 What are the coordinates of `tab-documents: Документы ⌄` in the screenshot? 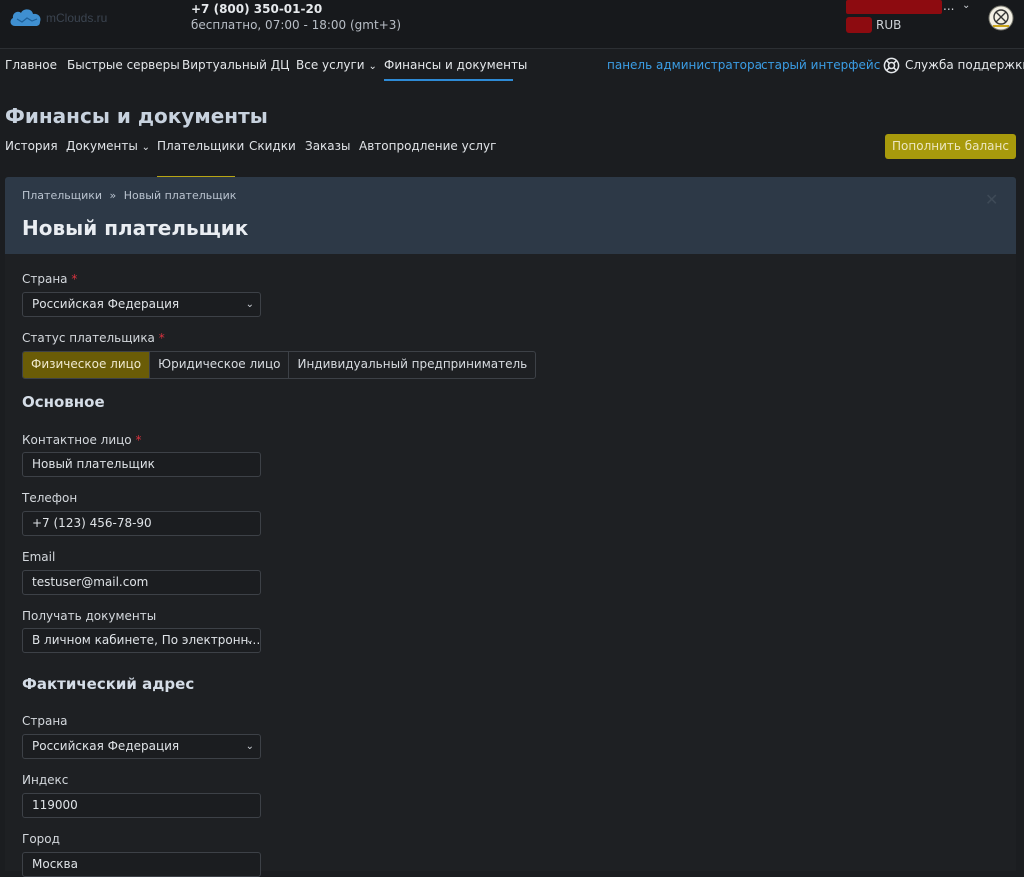 It's located at (108, 146).